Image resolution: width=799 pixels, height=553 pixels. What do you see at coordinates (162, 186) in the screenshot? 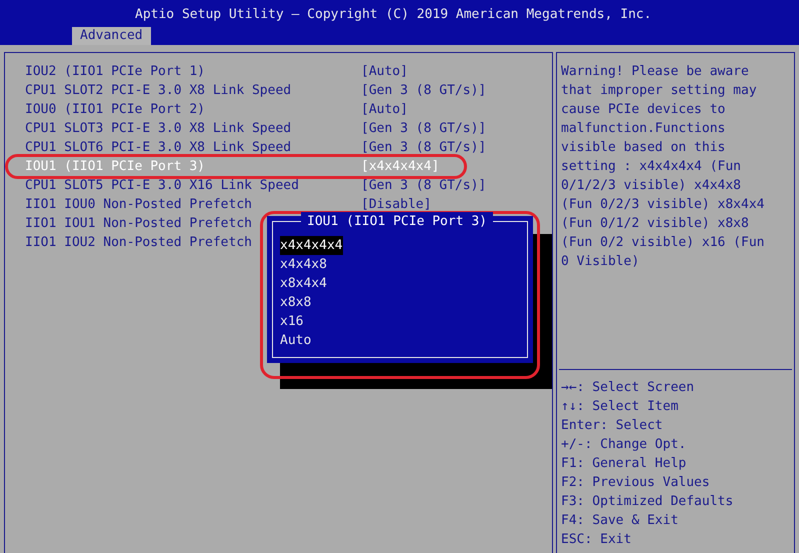
I see `setting-label: CPU1 SLOT5 PCI-E 3.0 X16 Link Speed` at bounding box center [162, 186].